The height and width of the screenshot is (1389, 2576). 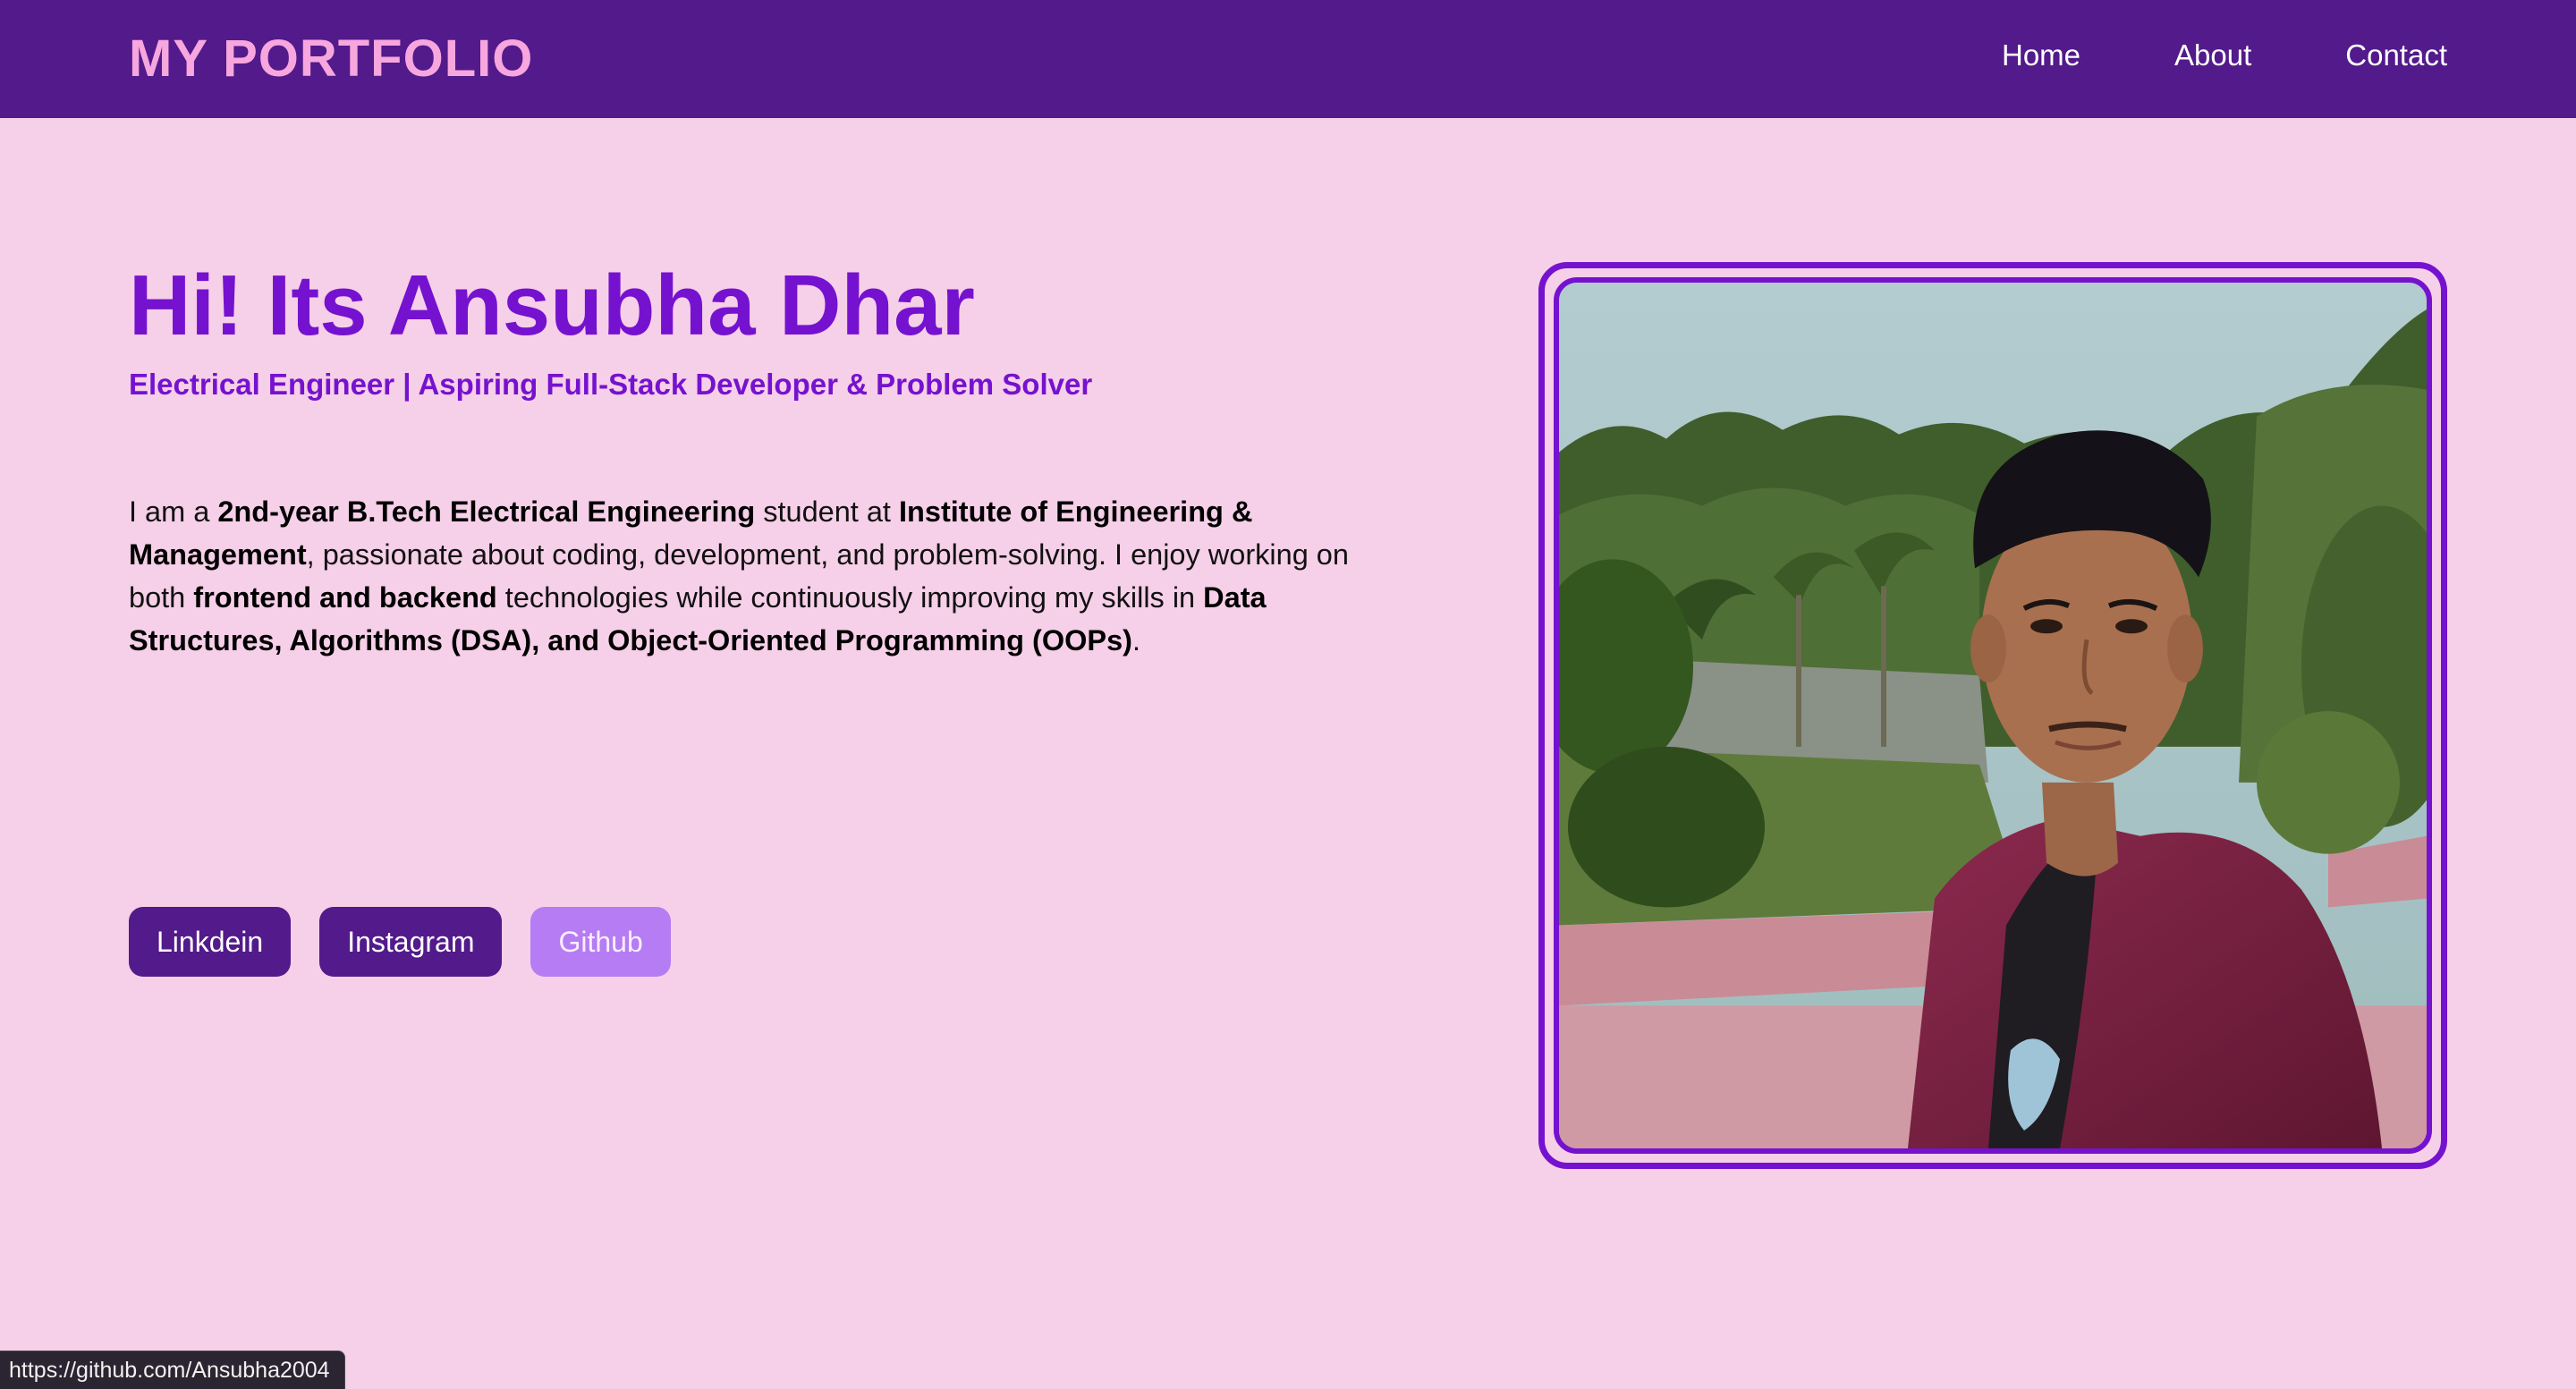 What do you see at coordinates (1136, 640) in the screenshot?
I see `bio-text: .` at bounding box center [1136, 640].